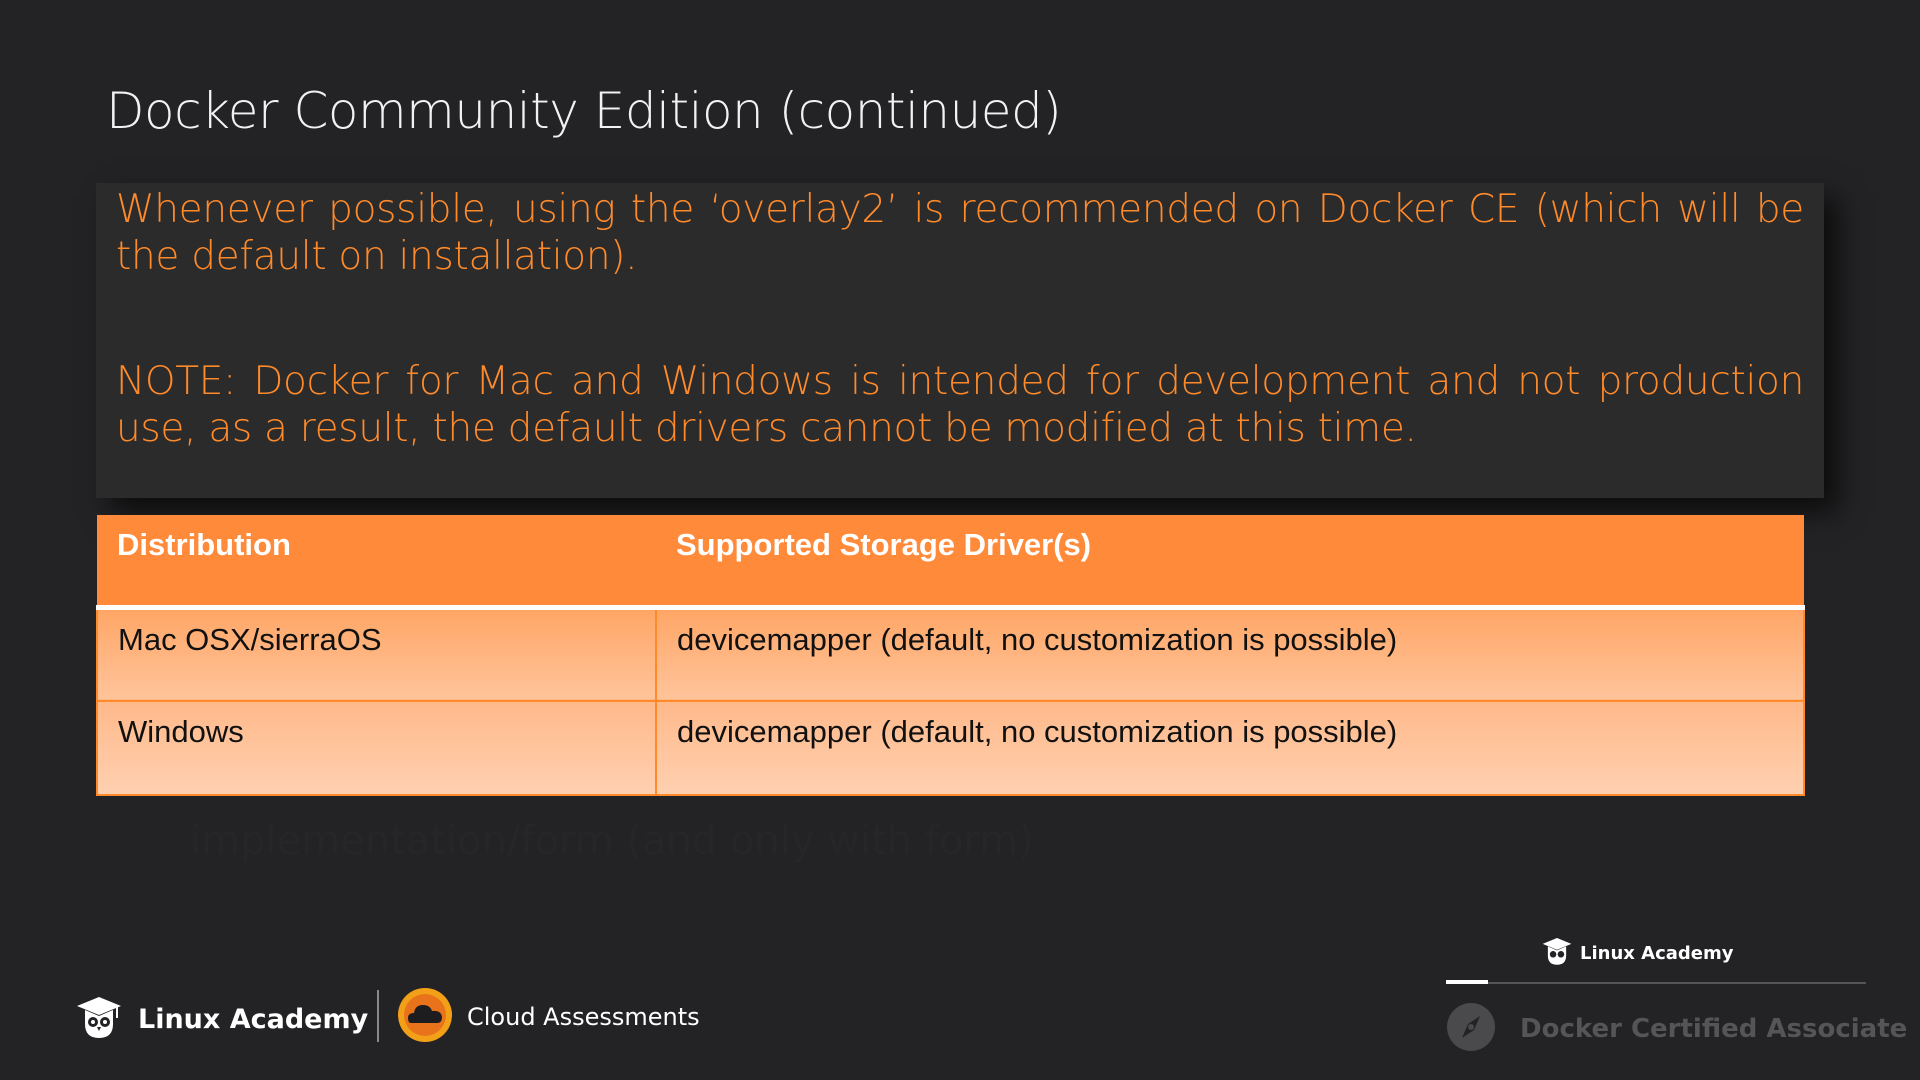  What do you see at coordinates (612, 841) in the screenshot?
I see `background-text: implementation/form (and only with form)` at bounding box center [612, 841].